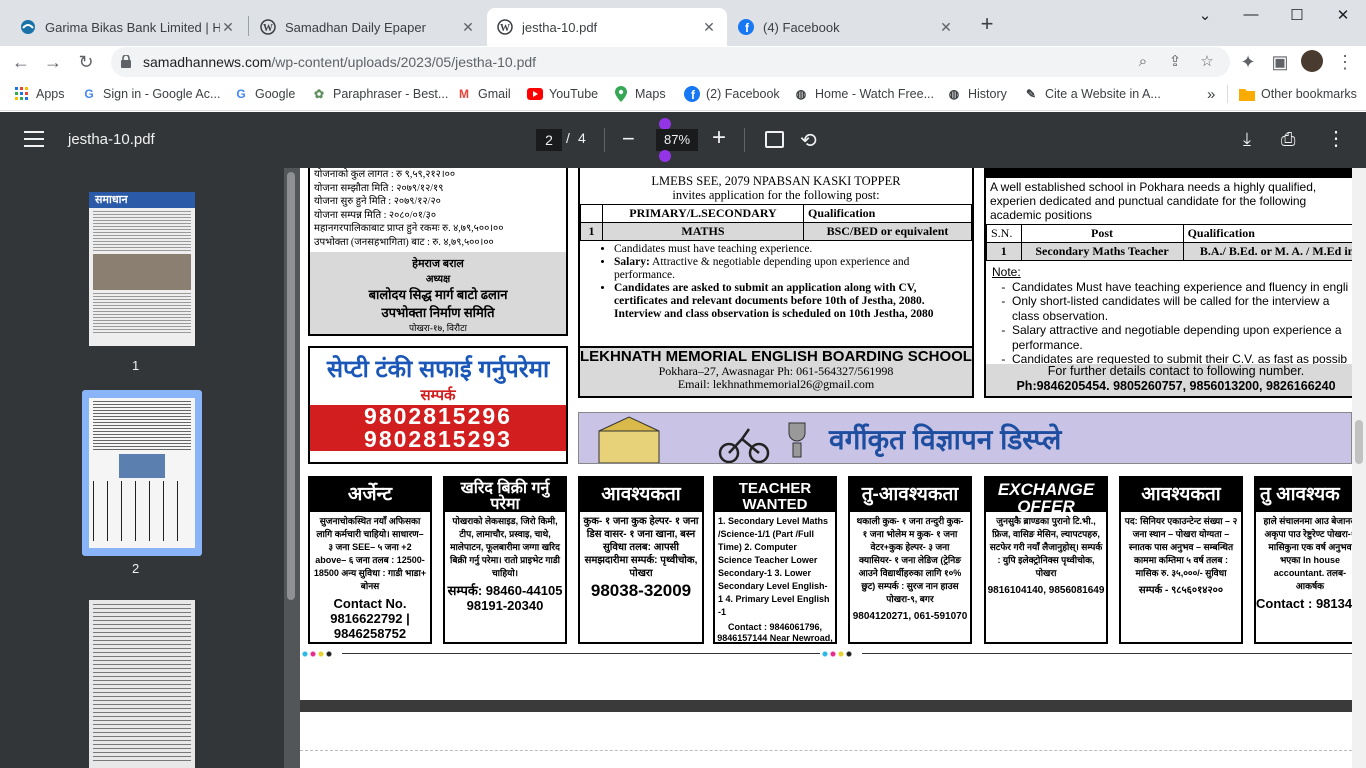  What do you see at coordinates (965, 438) in the screenshot?
I see `classified-banner: वर्गीकृत विज्ञापन डिस्प्ले` at bounding box center [965, 438].